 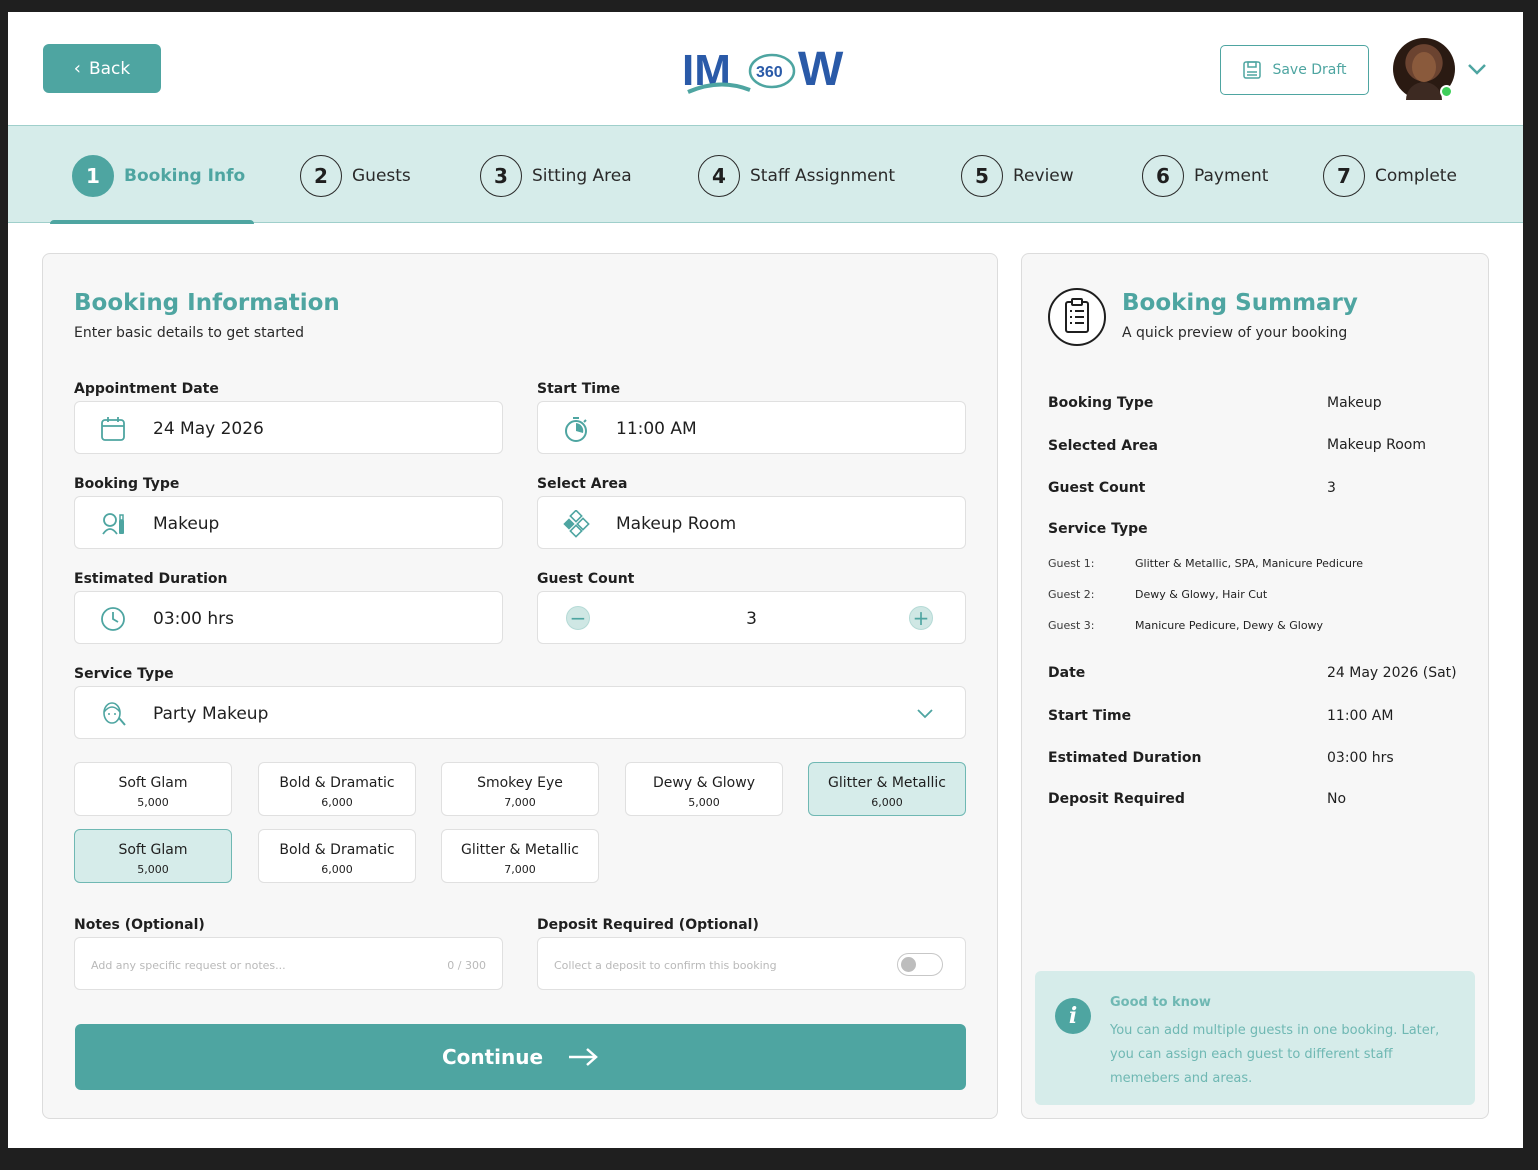 I want to click on step-review: 5 Review, so click(x=1017, y=176).